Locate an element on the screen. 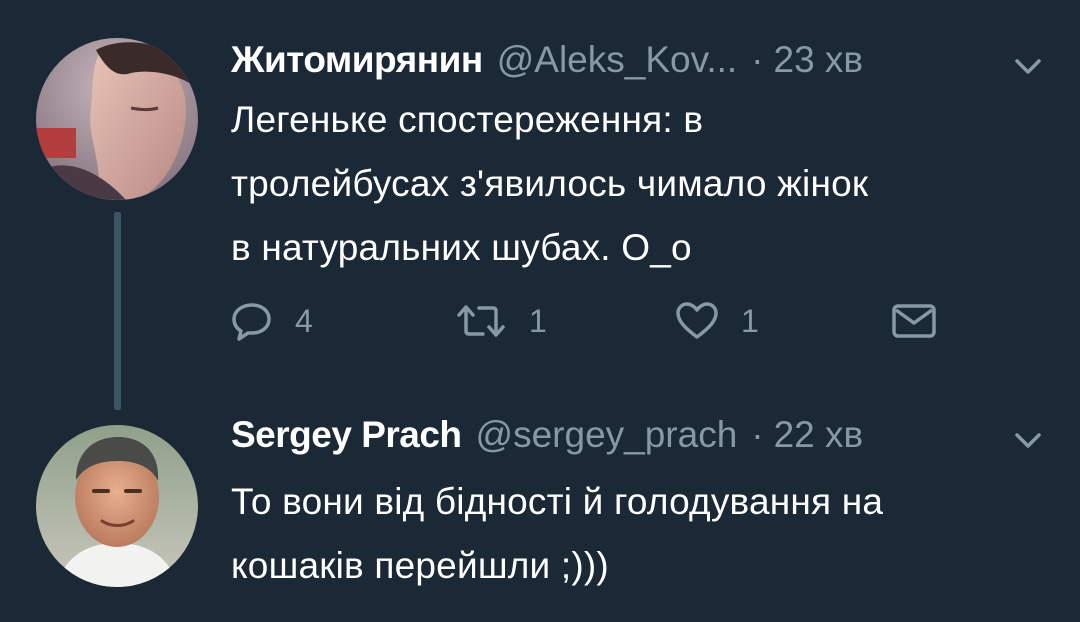 Image resolution: width=1080 pixels, height=622 pixels. tweet-time: 23 хв is located at coordinates (819, 60).